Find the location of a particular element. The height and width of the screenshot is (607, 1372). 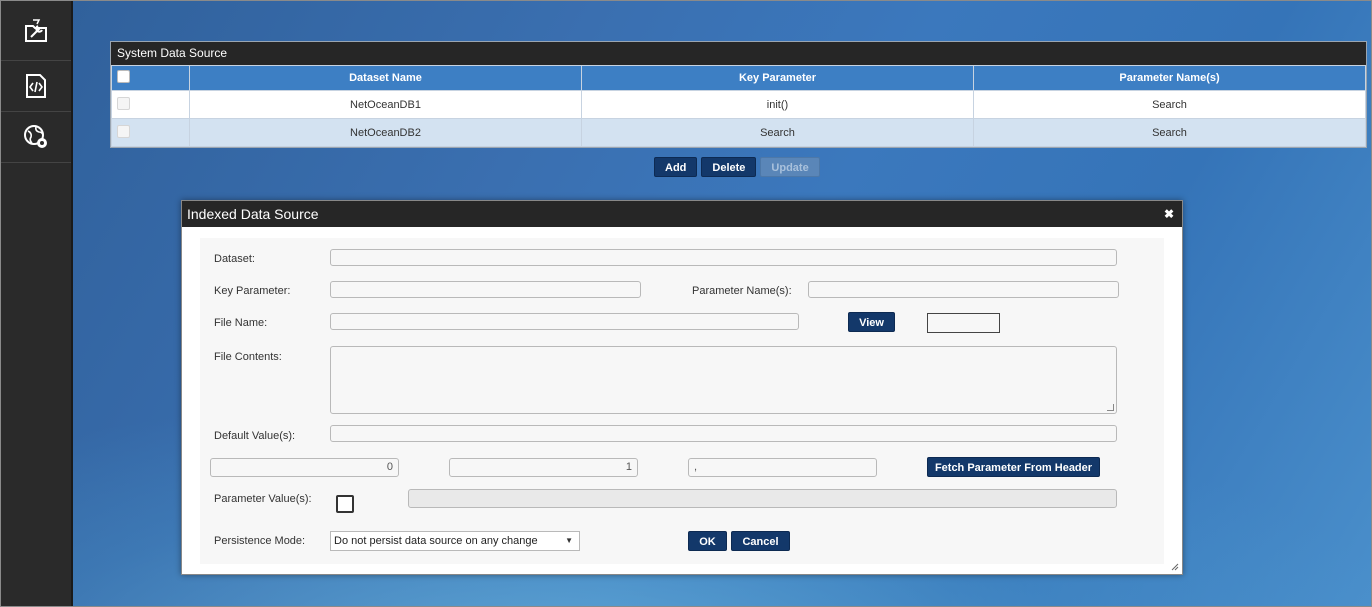

start-index-input: 0 is located at coordinates (304, 467).